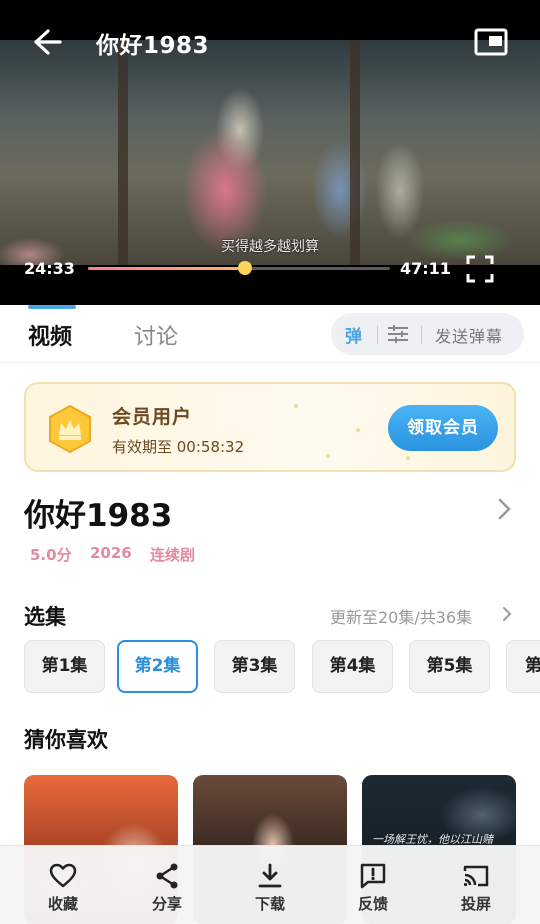 This screenshot has height=924, width=540. Describe the element at coordinates (475, 904) in the screenshot. I see `cast-label: 投屏` at that location.